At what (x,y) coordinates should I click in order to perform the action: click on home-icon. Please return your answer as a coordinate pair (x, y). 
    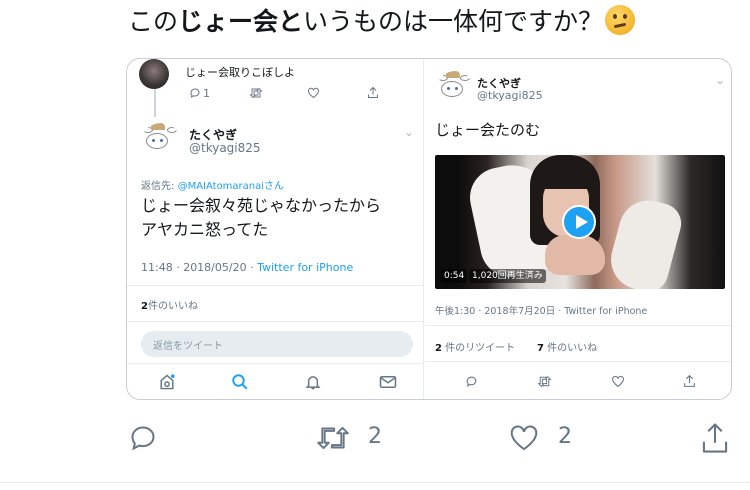
    Looking at the image, I should click on (167, 382).